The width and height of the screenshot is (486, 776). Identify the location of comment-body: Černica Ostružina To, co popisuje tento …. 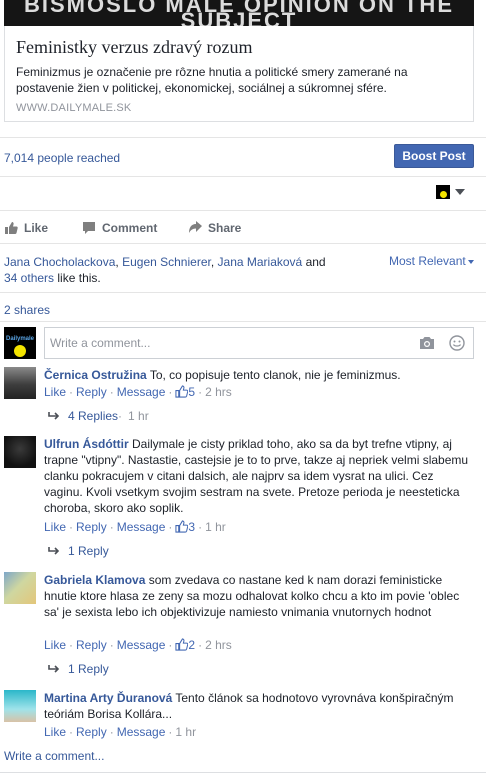
(259, 375).